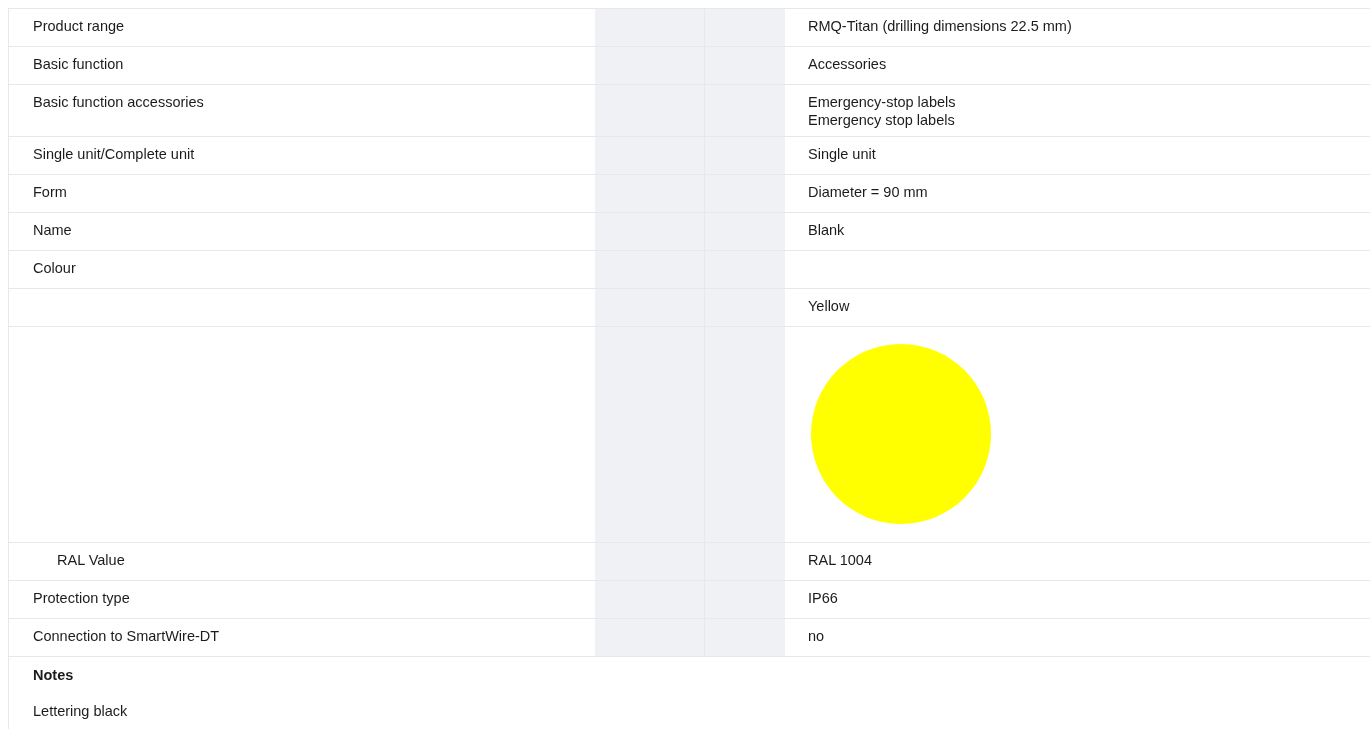 Image resolution: width=1372 pixels, height=740 pixels. I want to click on property-label: Product range, so click(79, 26).